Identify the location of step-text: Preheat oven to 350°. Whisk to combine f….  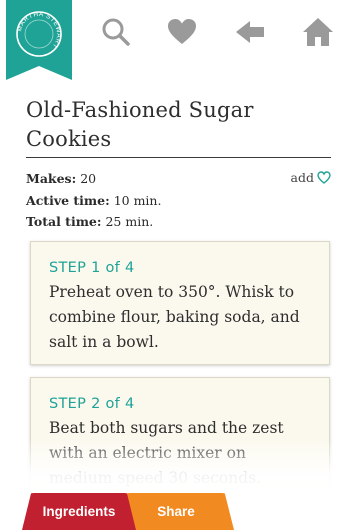
(174, 317).